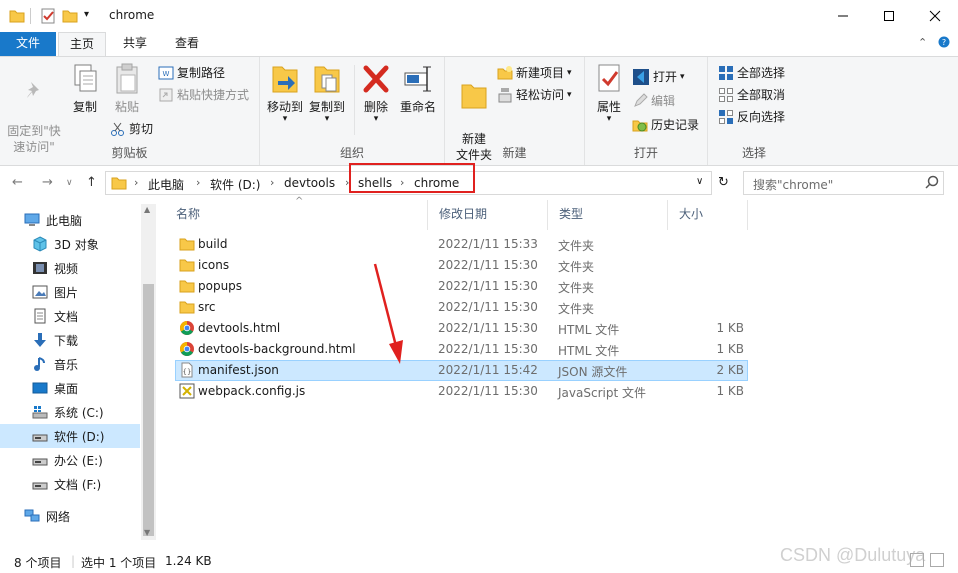 The image size is (958, 573). I want to click on paste-button: 粘贴, so click(127, 89).